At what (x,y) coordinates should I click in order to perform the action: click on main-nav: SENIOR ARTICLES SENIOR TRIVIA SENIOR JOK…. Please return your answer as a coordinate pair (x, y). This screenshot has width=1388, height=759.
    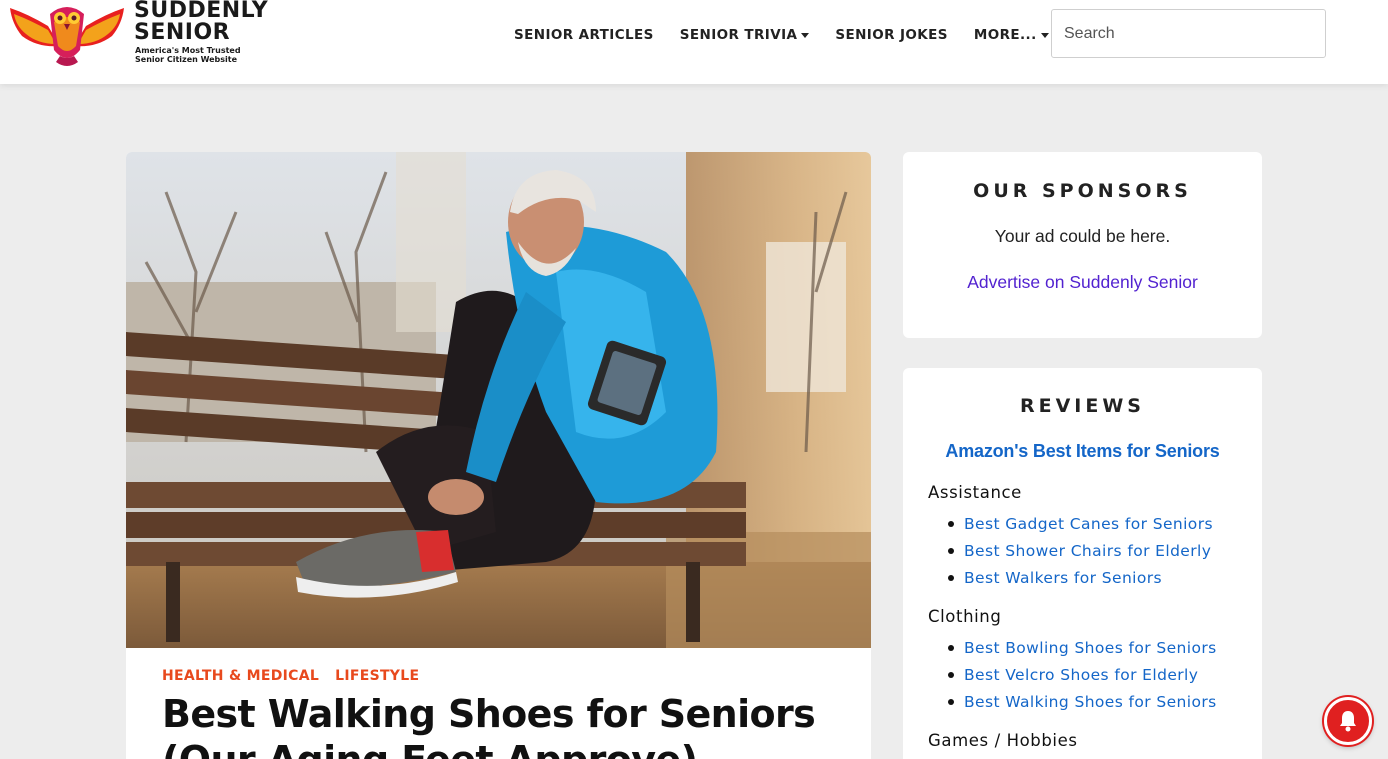
    Looking at the image, I should click on (794, 35).